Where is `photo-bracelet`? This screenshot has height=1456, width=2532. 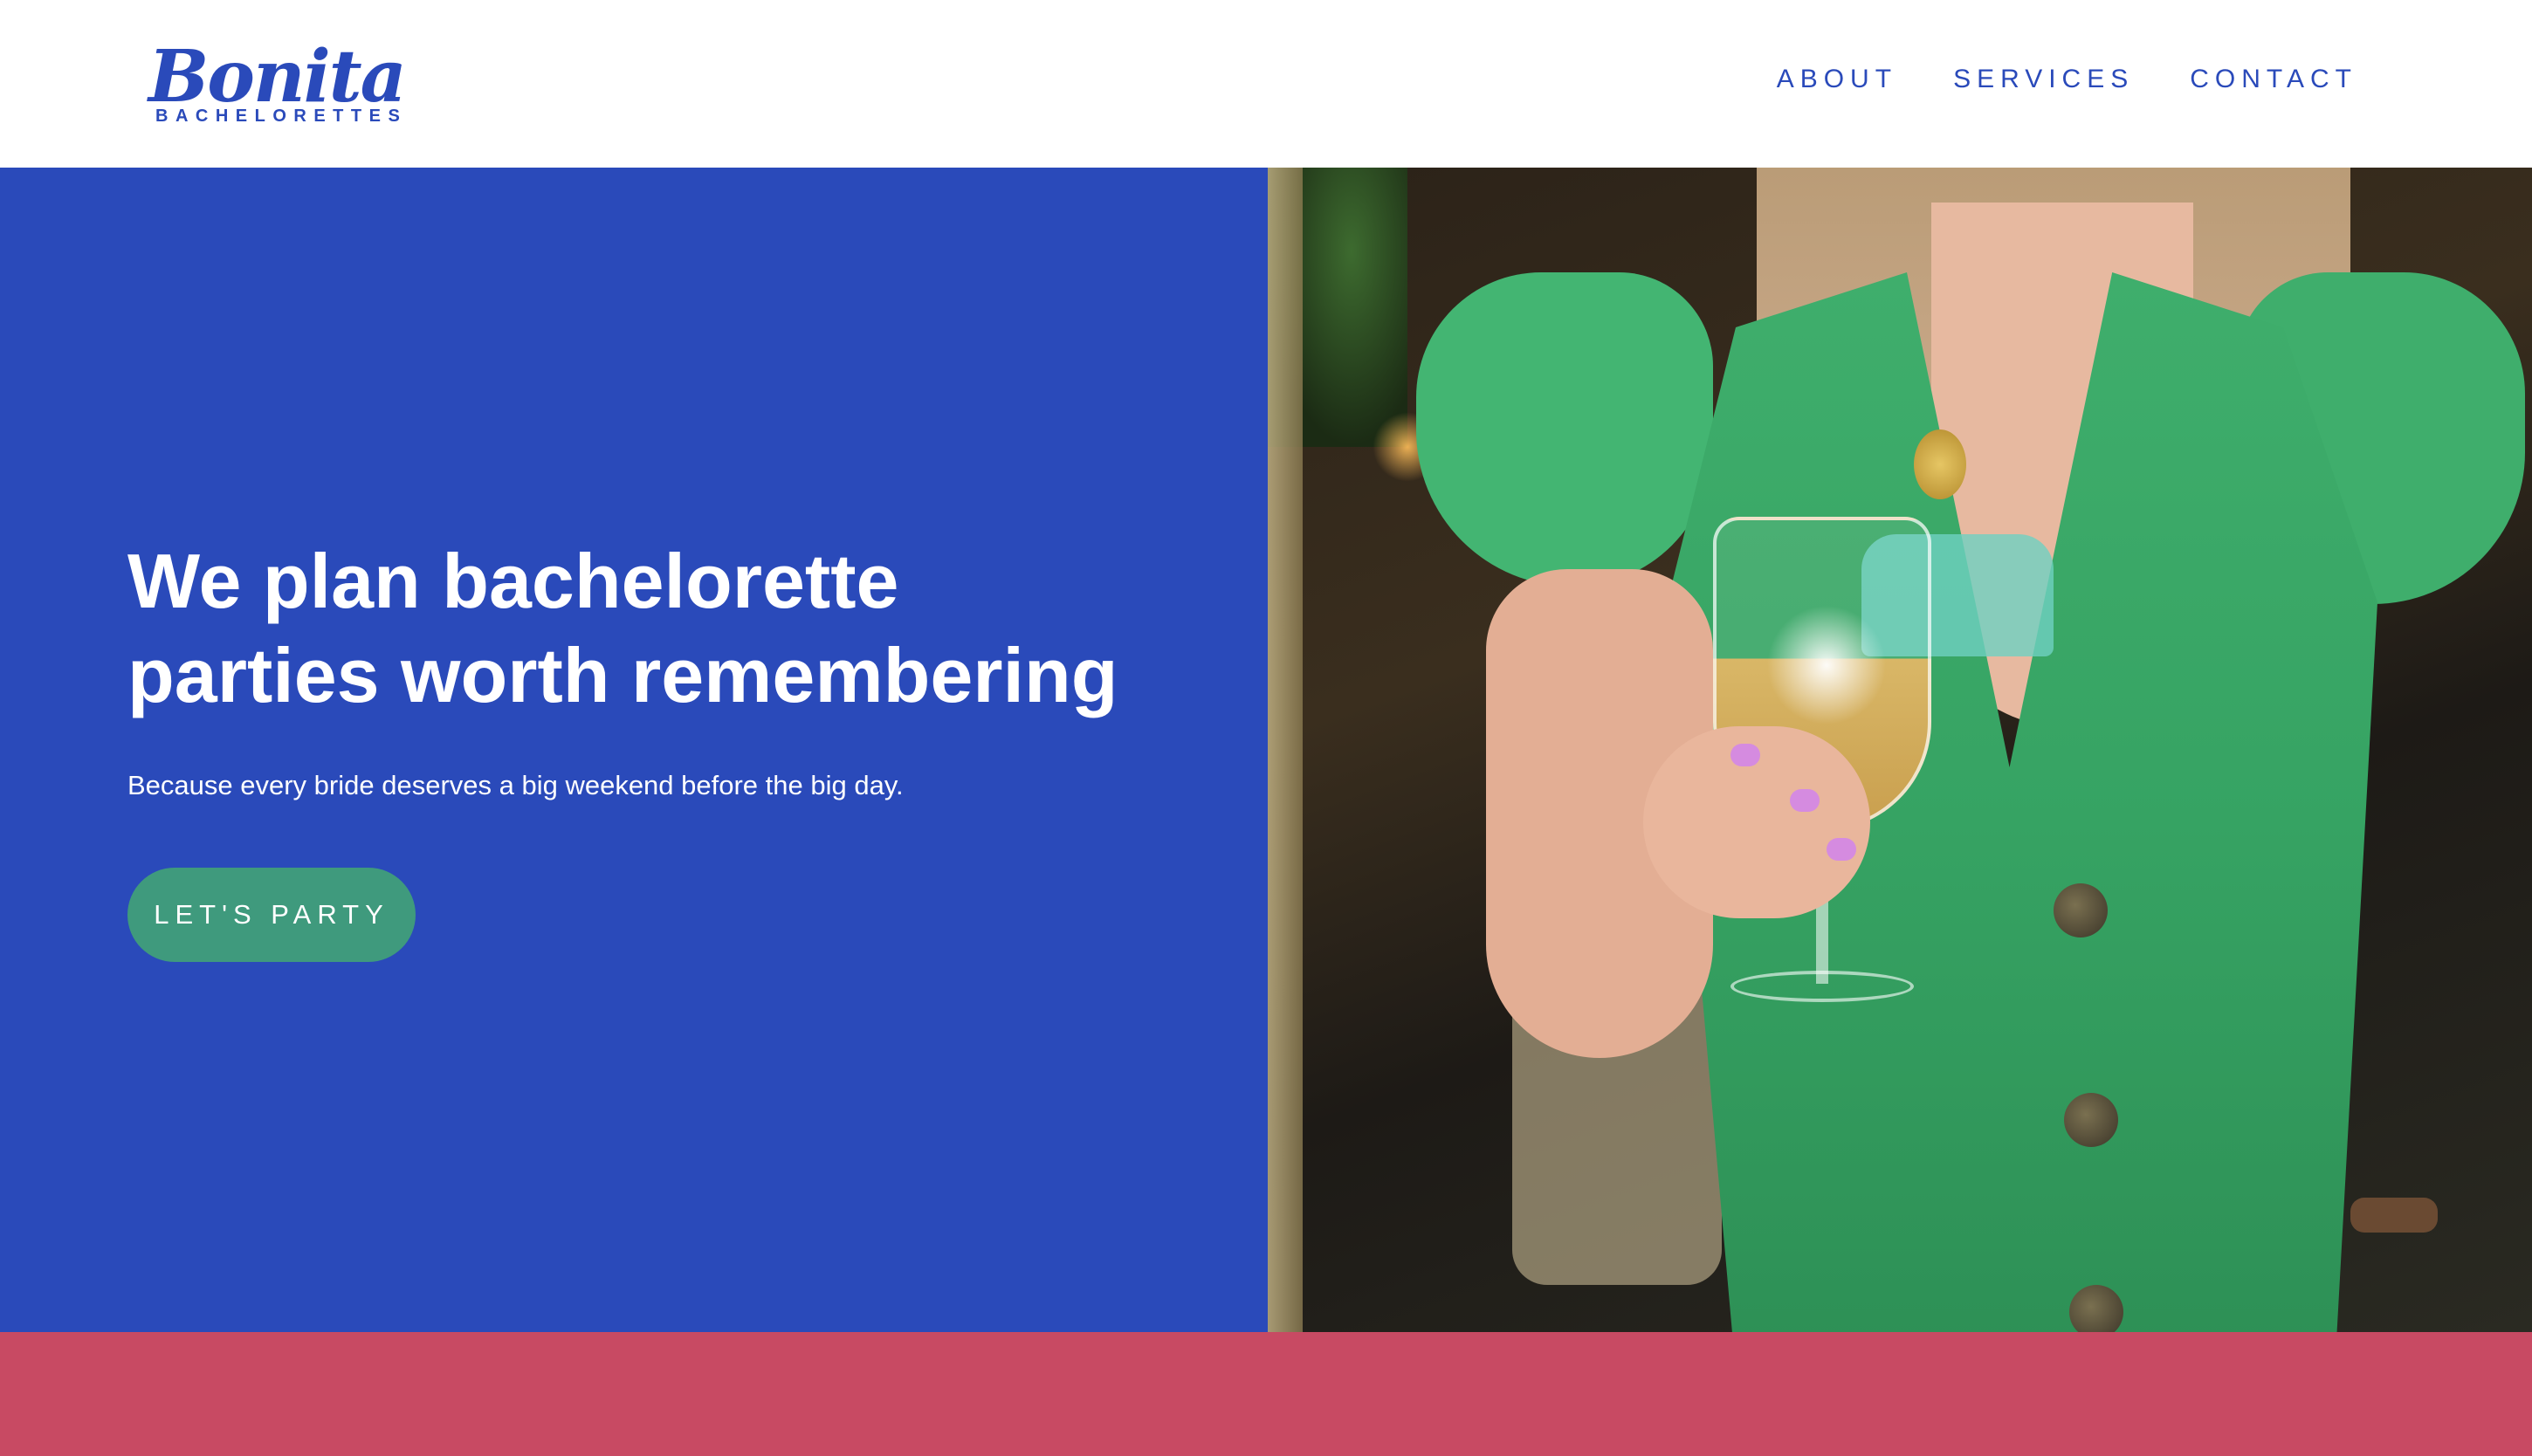
photo-bracelet is located at coordinates (2394, 1215).